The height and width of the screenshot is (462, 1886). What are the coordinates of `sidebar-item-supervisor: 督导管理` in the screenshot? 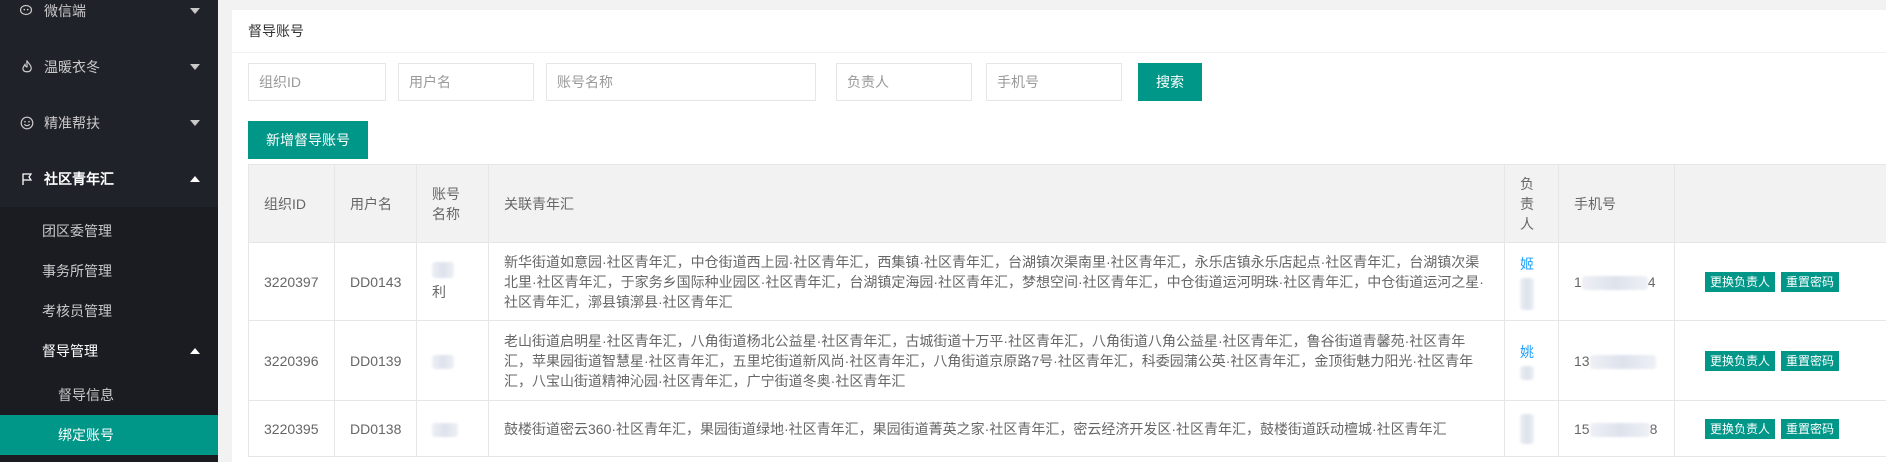 It's located at (109, 351).